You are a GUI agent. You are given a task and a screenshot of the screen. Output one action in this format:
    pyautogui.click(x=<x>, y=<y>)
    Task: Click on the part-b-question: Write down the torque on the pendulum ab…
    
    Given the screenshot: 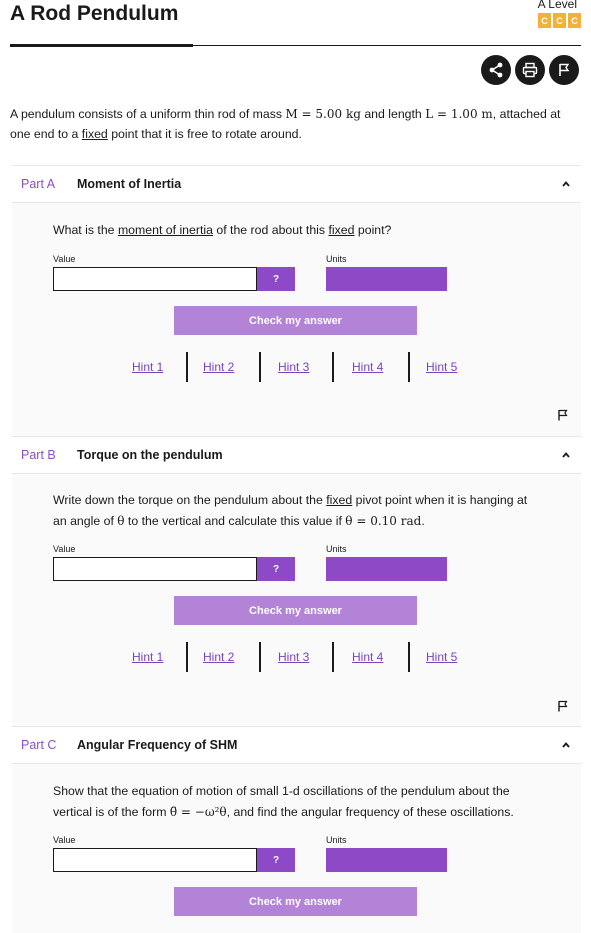 What is the action you would take?
    pyautogui.click(x=298, y=511)
    